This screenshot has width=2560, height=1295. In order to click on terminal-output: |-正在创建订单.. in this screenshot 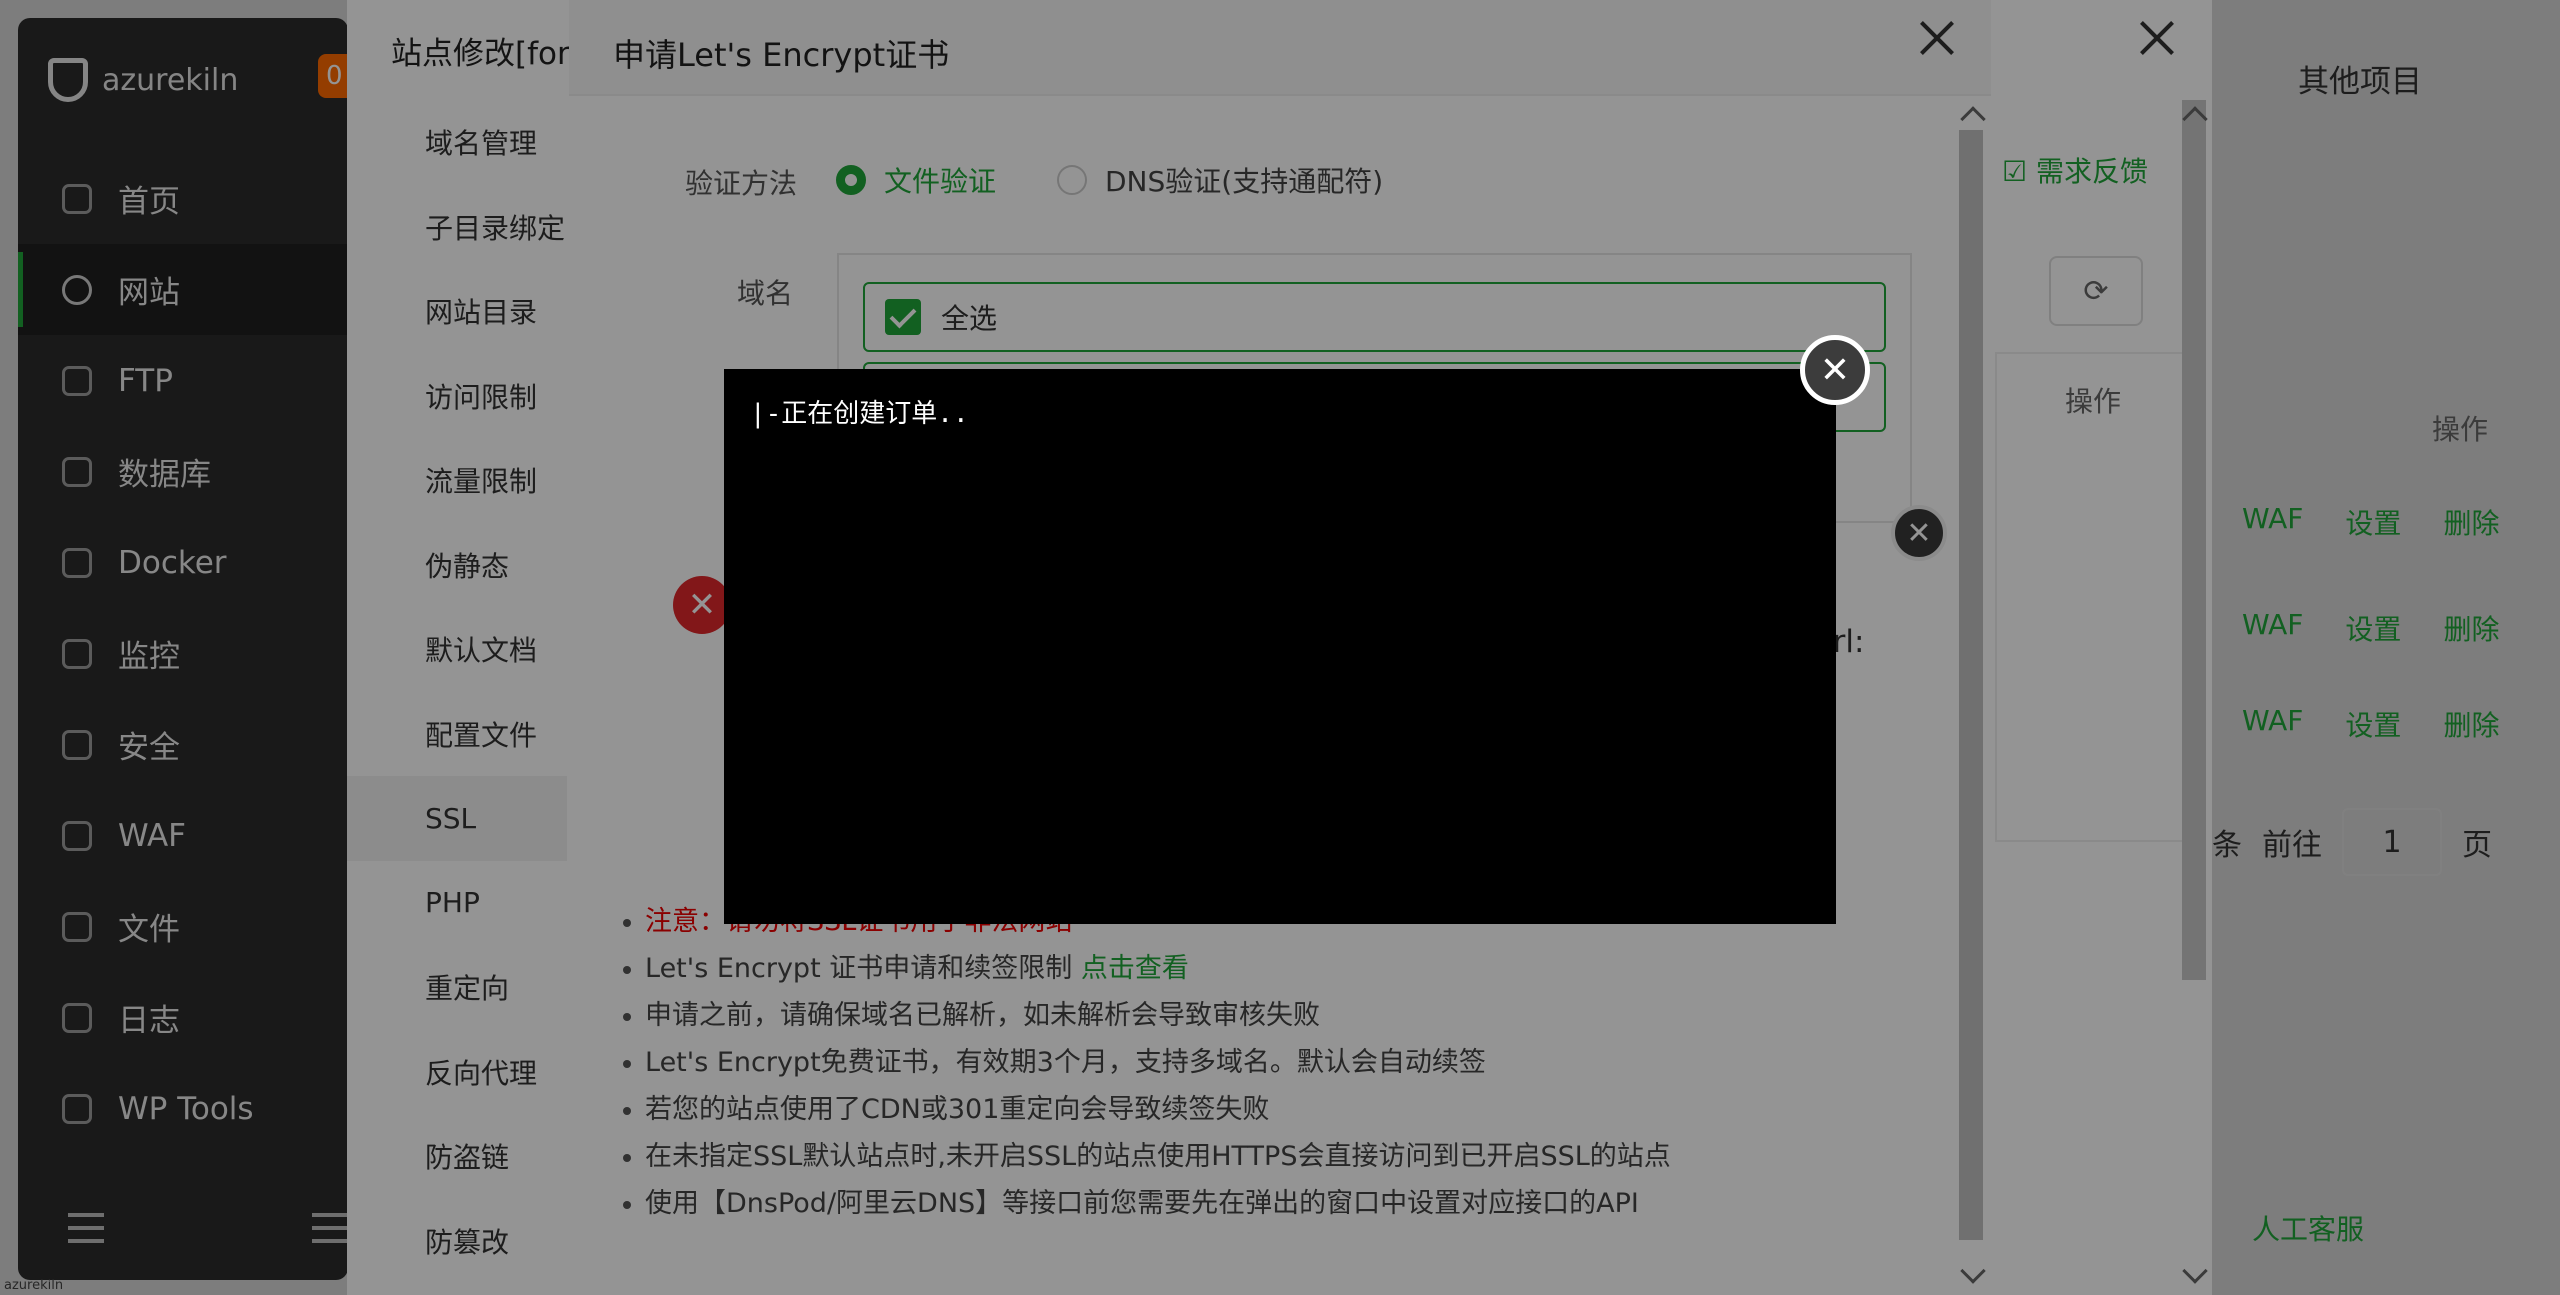, I will do `click(859, 414)`.